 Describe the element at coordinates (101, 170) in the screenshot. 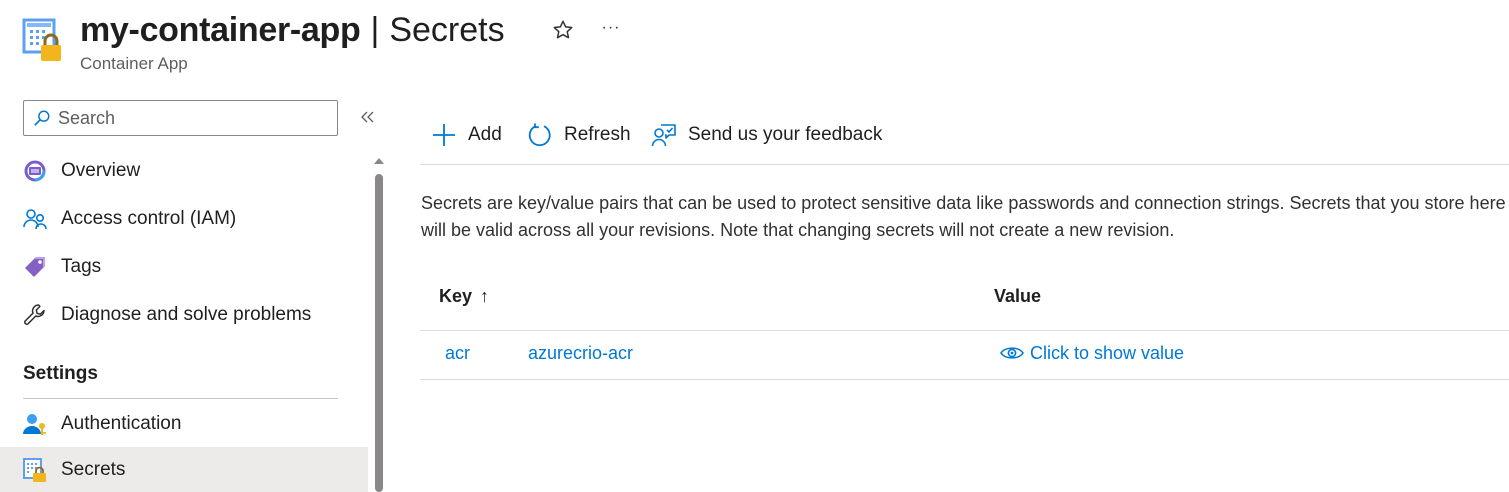

I see `sidebar-item-label: Overview` at that location.